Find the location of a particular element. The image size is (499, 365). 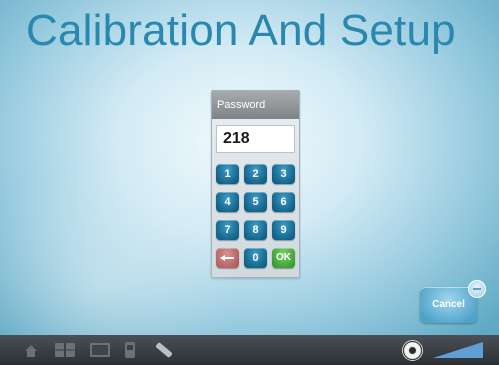

key-3: 3 is located at coordinates (283, 174).